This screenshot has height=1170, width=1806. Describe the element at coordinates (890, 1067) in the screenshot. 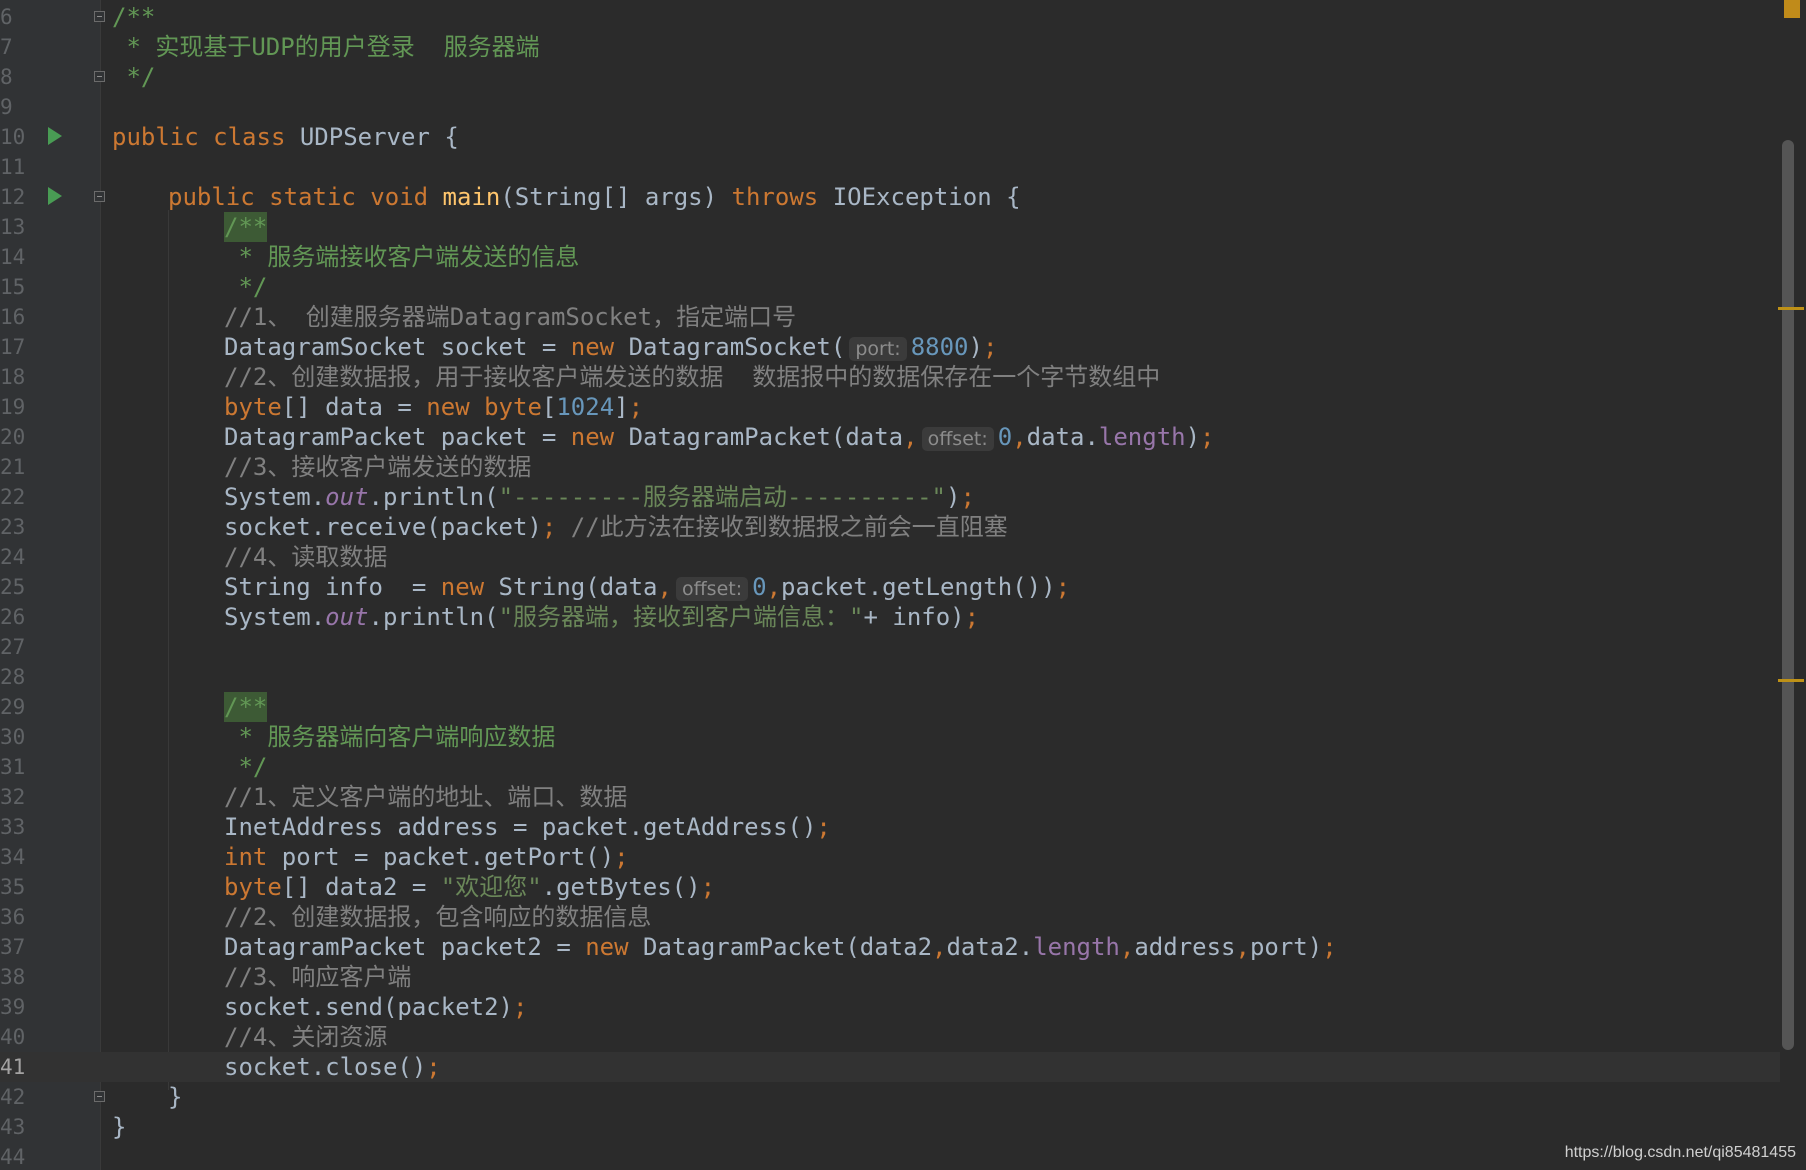

I see `current-code-line: 41 socket.close();` at that location.